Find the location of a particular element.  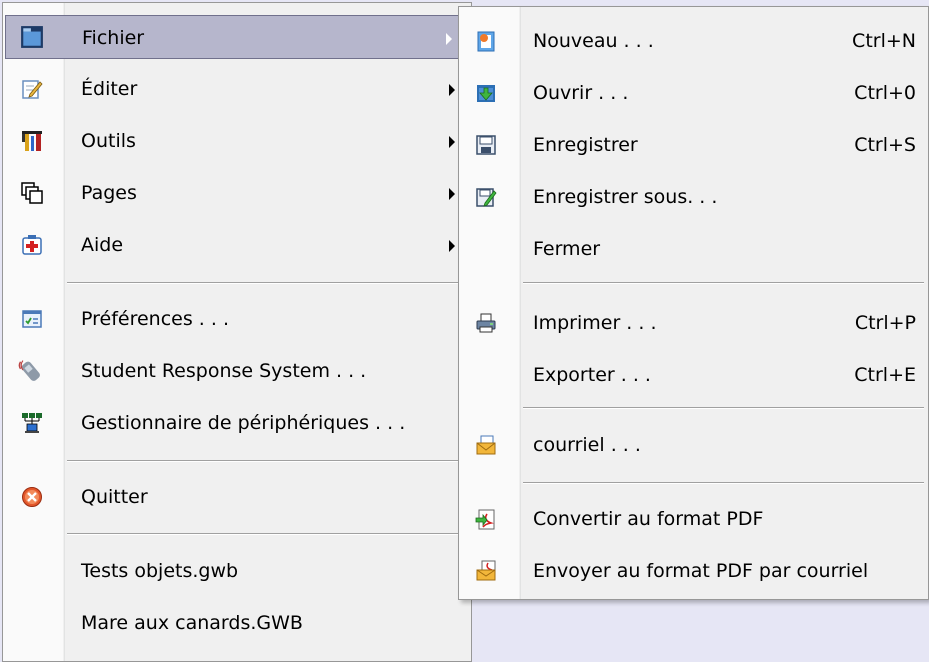

menu-item-student-response-system: Student Response System . . . is located at coordinates (237, 371).